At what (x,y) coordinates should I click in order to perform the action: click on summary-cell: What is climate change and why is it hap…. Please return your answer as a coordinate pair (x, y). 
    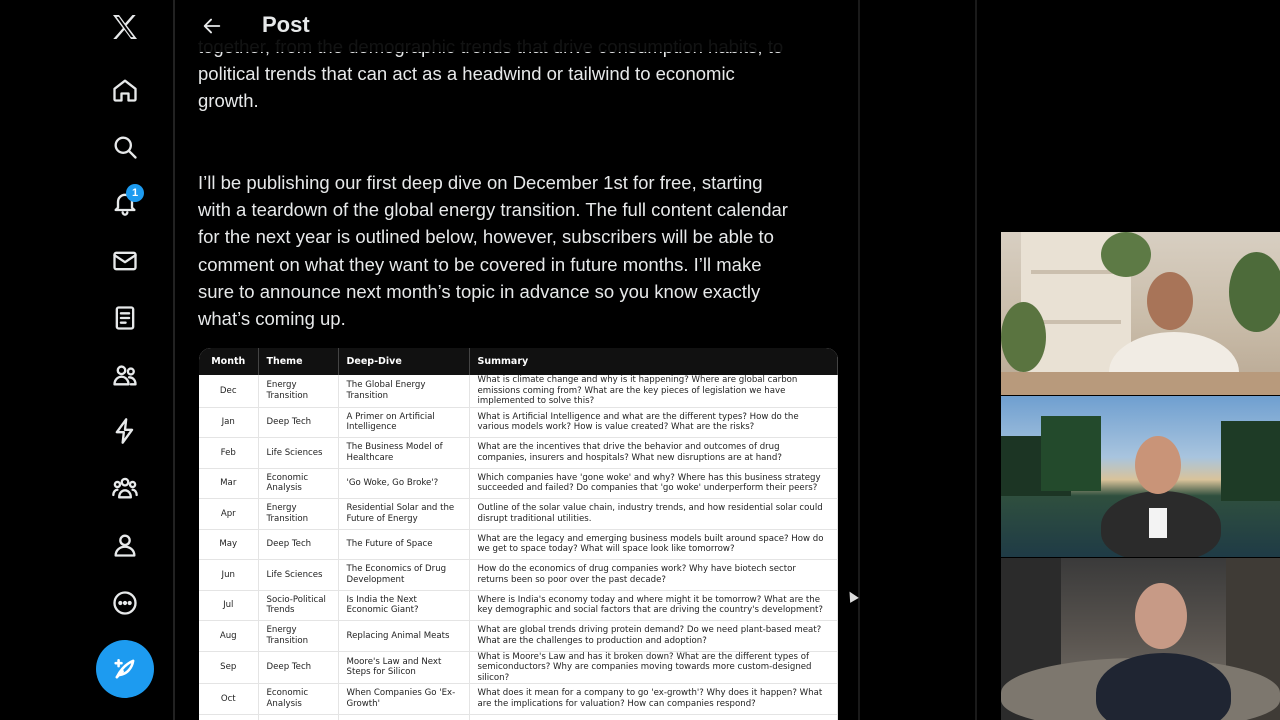
    Looking at the image, I should click on (653, 391).